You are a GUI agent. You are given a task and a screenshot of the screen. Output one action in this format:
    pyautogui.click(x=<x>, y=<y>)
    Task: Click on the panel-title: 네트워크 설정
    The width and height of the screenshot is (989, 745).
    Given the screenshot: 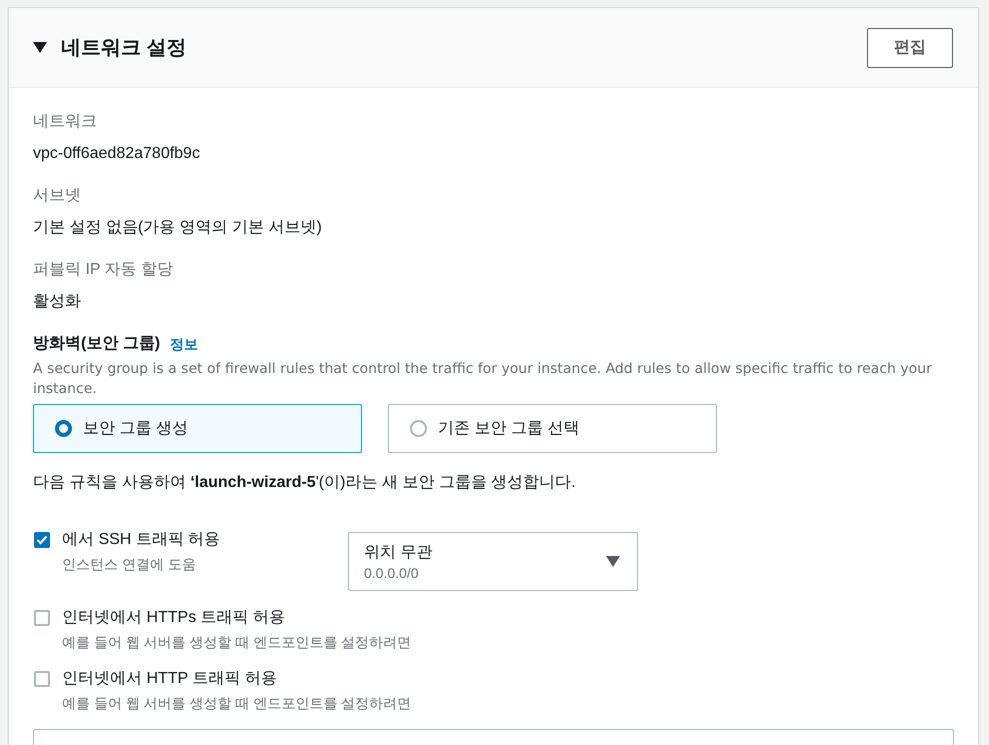 What is the action you would take?
    pyautogui.click(x=124, y=48)
    